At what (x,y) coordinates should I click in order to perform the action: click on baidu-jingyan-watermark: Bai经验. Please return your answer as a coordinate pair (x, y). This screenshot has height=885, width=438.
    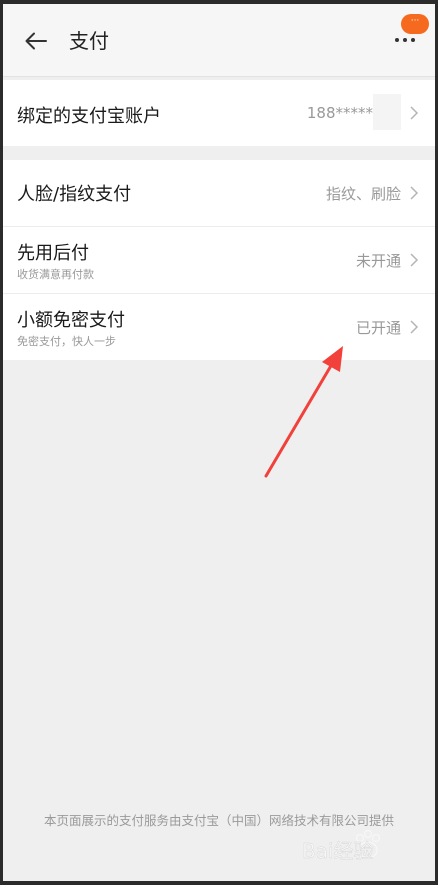
    Looking at the image, I should click on (341, 846).